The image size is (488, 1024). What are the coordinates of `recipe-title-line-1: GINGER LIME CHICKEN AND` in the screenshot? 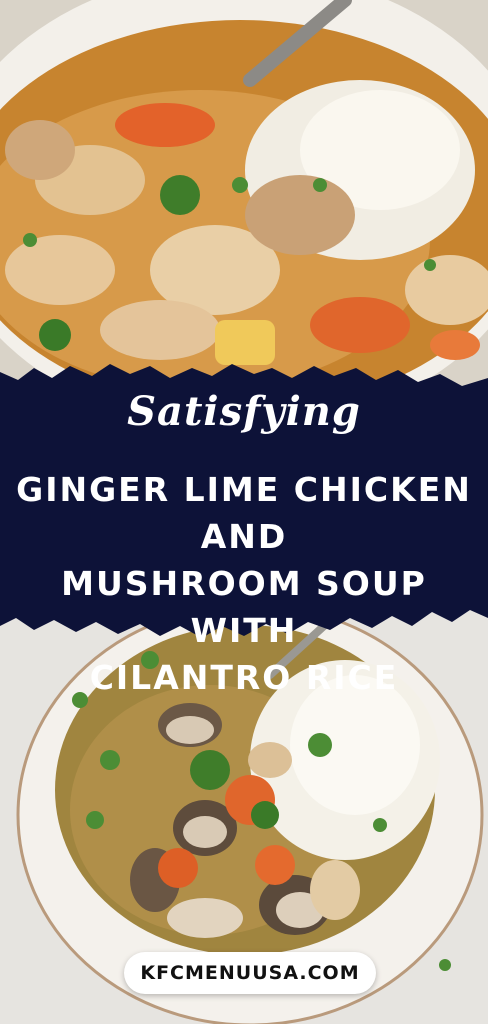 It's located at (244, 513).